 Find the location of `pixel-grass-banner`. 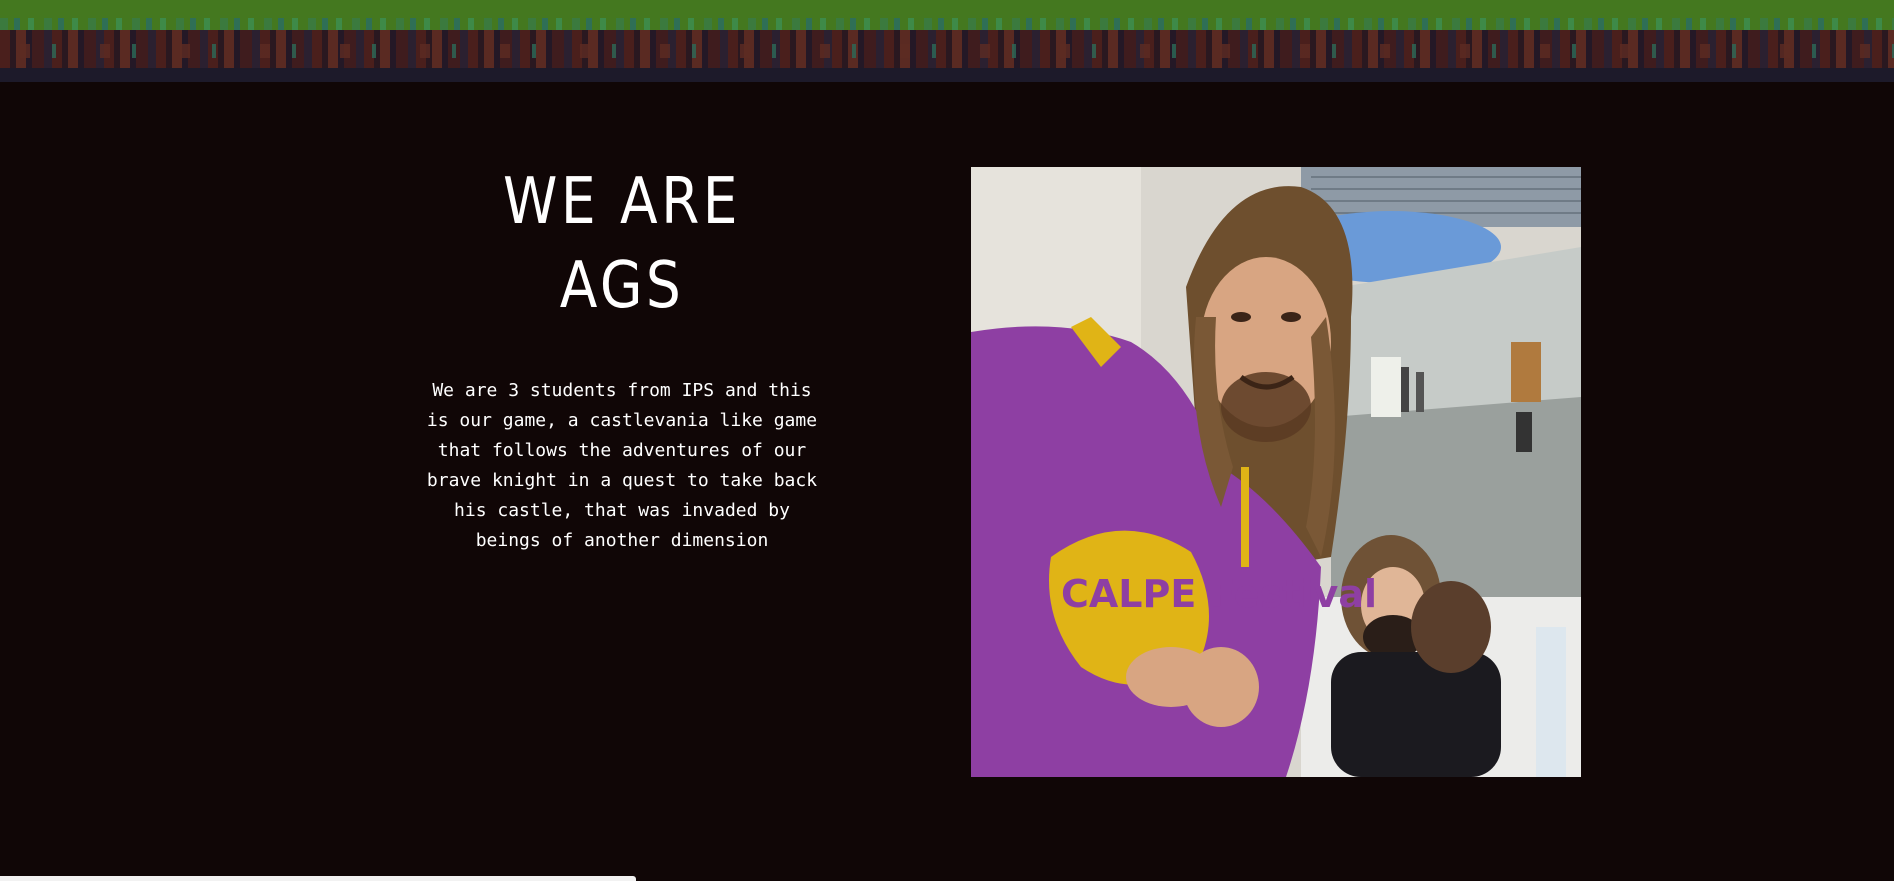

pixel-grass-banner is located at coordinates (947, 41).